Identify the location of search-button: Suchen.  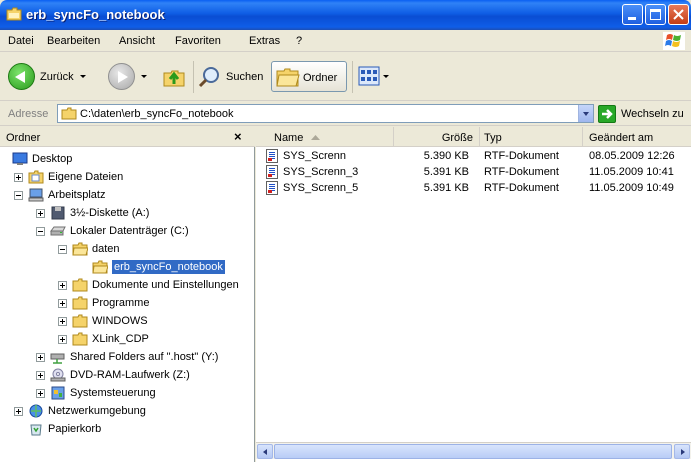
(230, 77).